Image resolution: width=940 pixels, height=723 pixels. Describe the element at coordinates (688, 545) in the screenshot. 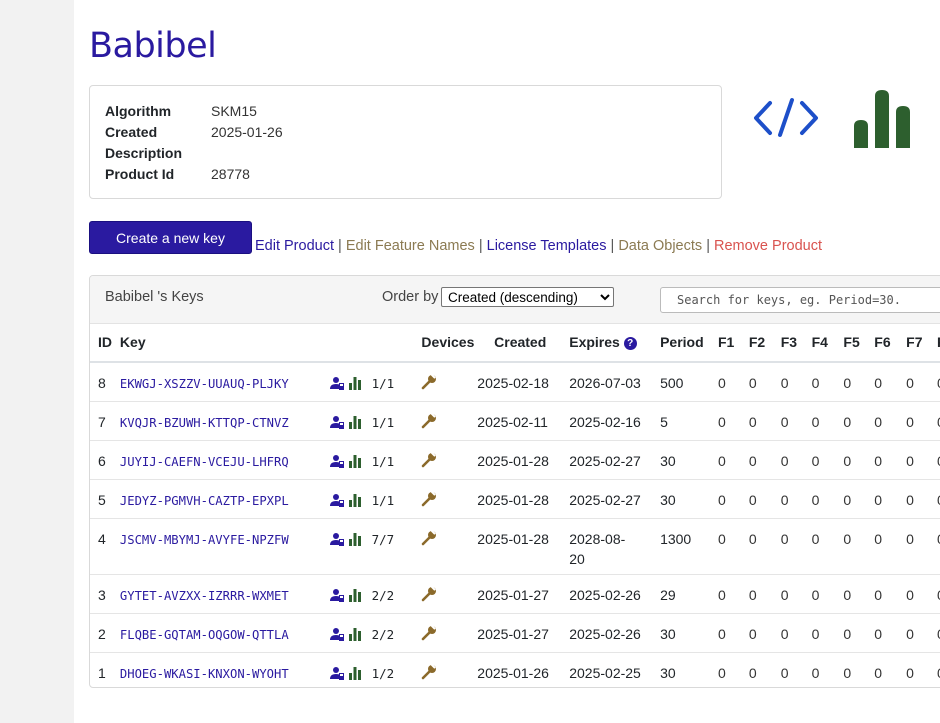

I see `period-cell: 1300` at that location.